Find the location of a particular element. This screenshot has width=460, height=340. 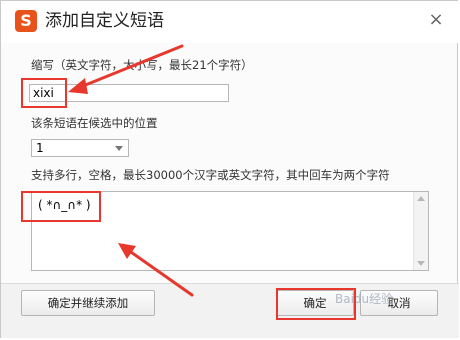

position-label: 该条短语在候选中的位置 is located at coordinates (94, 123).